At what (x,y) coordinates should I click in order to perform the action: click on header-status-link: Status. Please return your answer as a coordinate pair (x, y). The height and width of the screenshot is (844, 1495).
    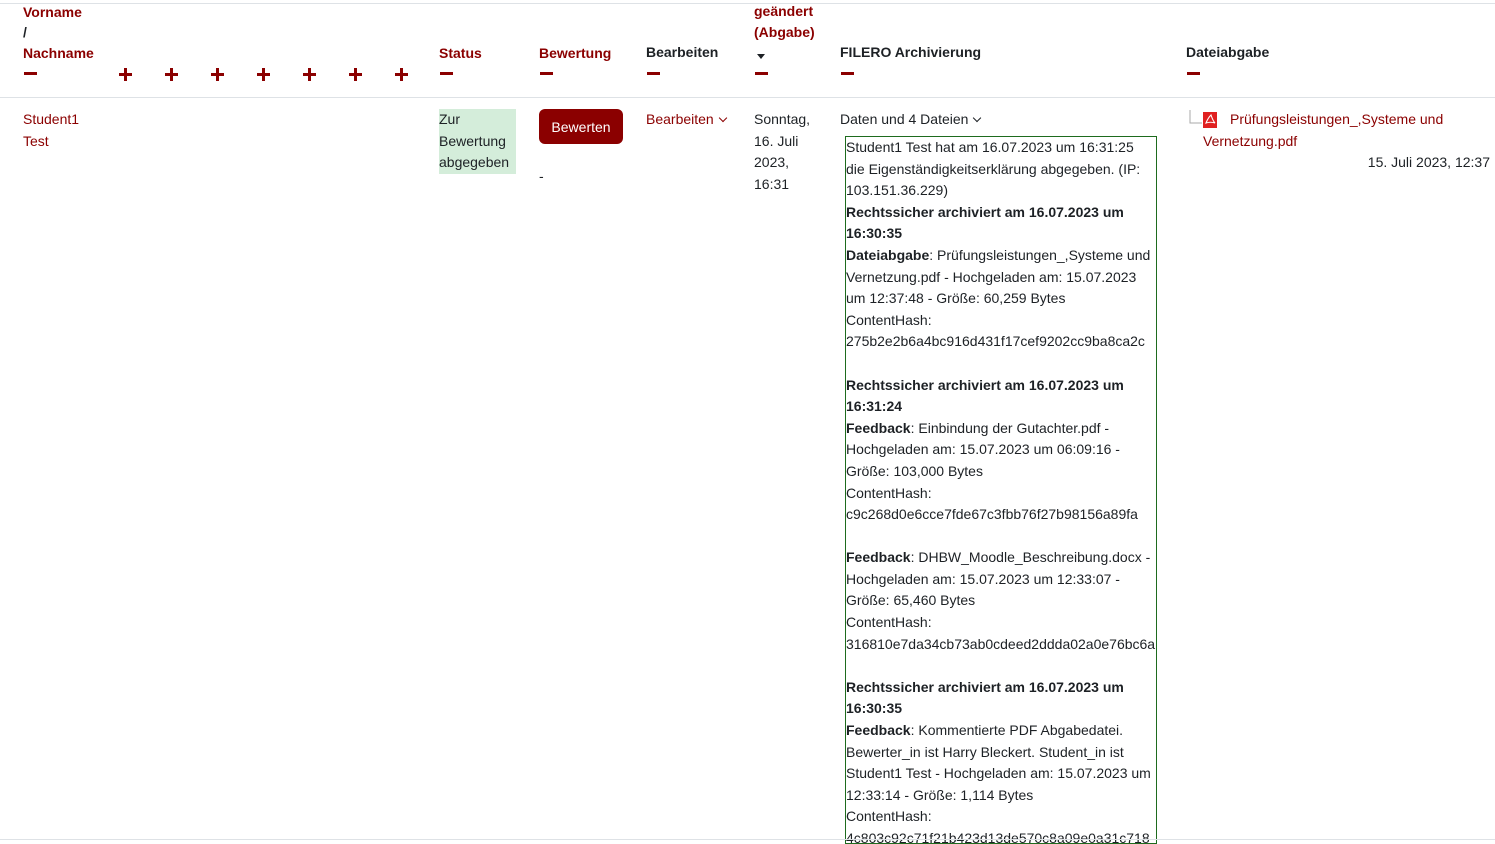
    Looking at the image, I should click on (460, 53).